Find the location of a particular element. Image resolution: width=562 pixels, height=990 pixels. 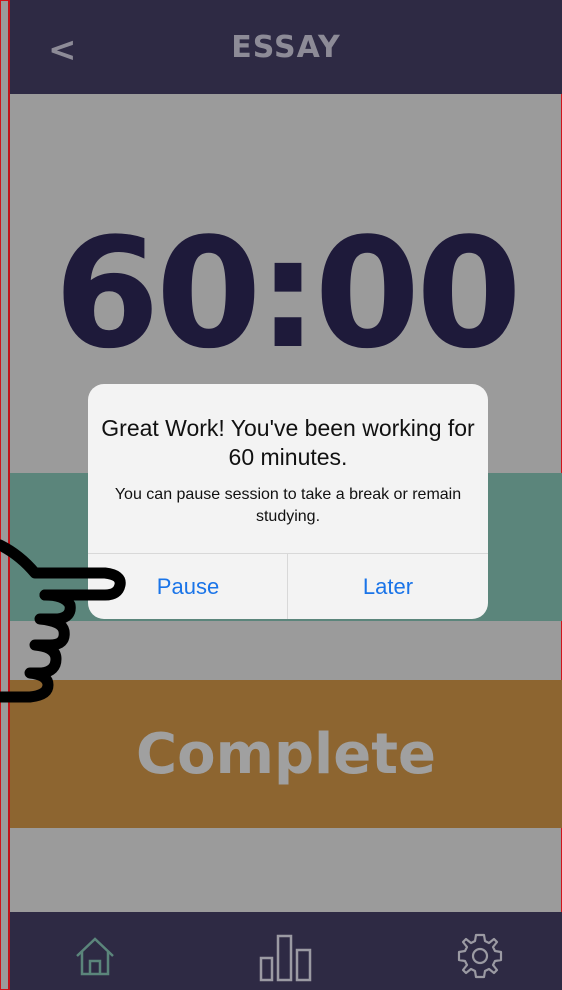

page-title: ESSAY is located at coordinates (286, 47).